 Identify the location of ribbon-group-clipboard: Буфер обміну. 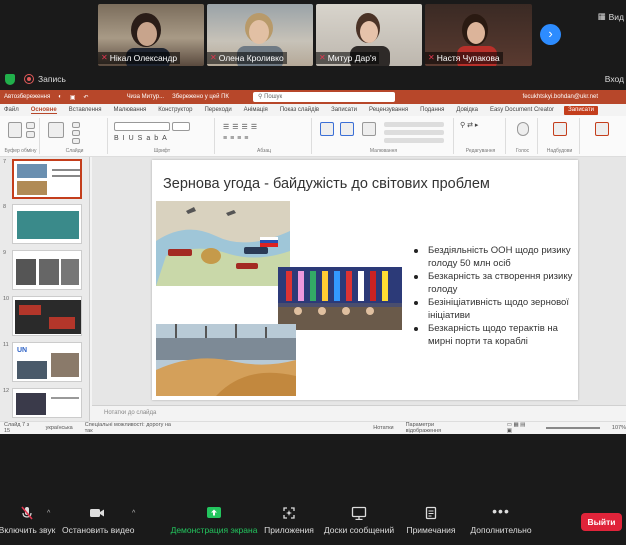
(21, 136).